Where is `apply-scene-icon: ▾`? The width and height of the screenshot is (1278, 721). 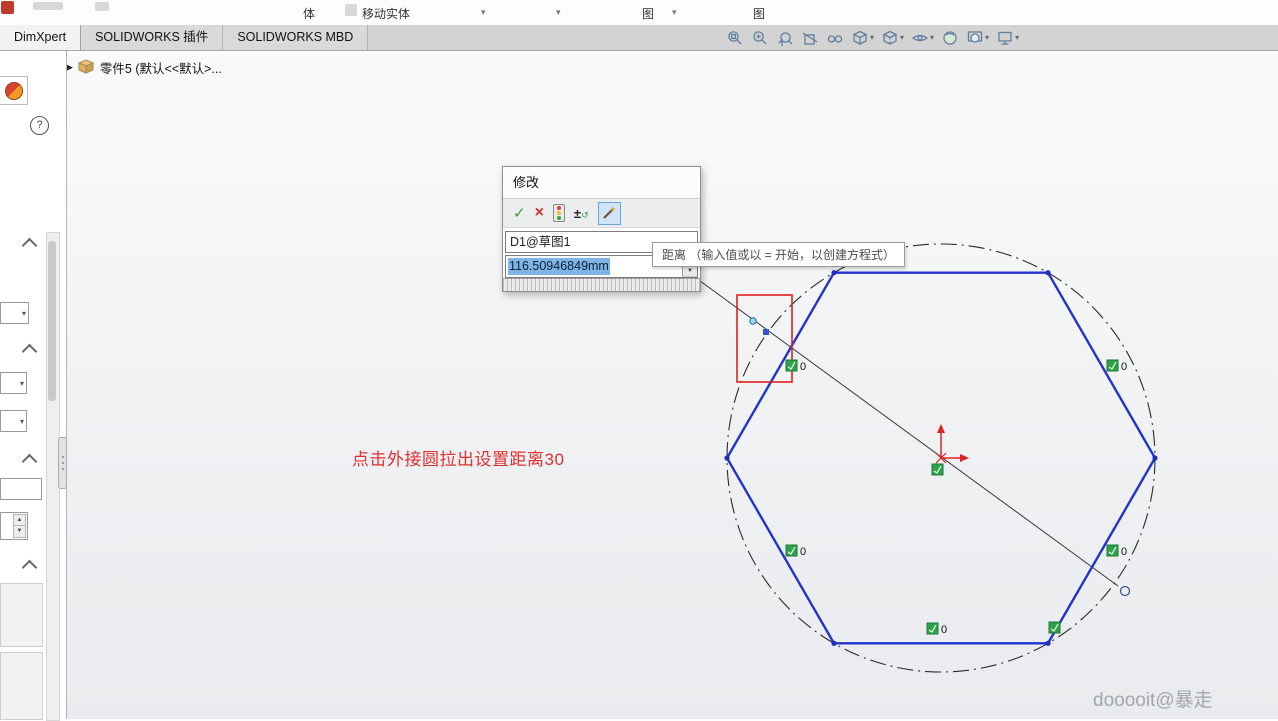 apply-scene-icon: ▾ is located at coordinates (977, 38).